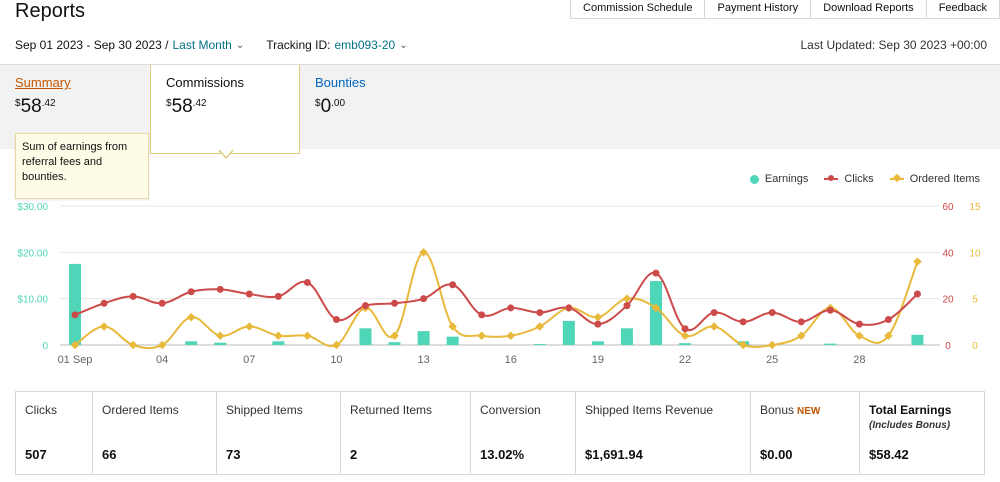 Image resolution: width=1000 pixels, height=482 pixels. Describe the element at coordinates (962, 9) in the screenshot. I see `feedback-tab: Feedback` at that location.